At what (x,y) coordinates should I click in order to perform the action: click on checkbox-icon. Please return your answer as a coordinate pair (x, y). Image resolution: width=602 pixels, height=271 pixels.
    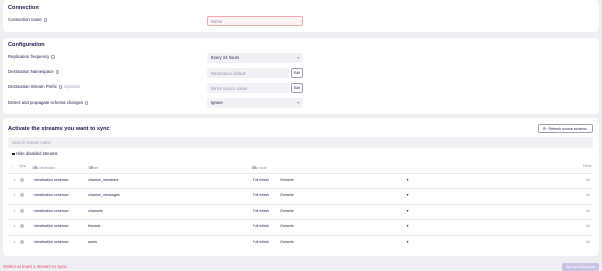
    Looking at the image, I should click on (13, 154).